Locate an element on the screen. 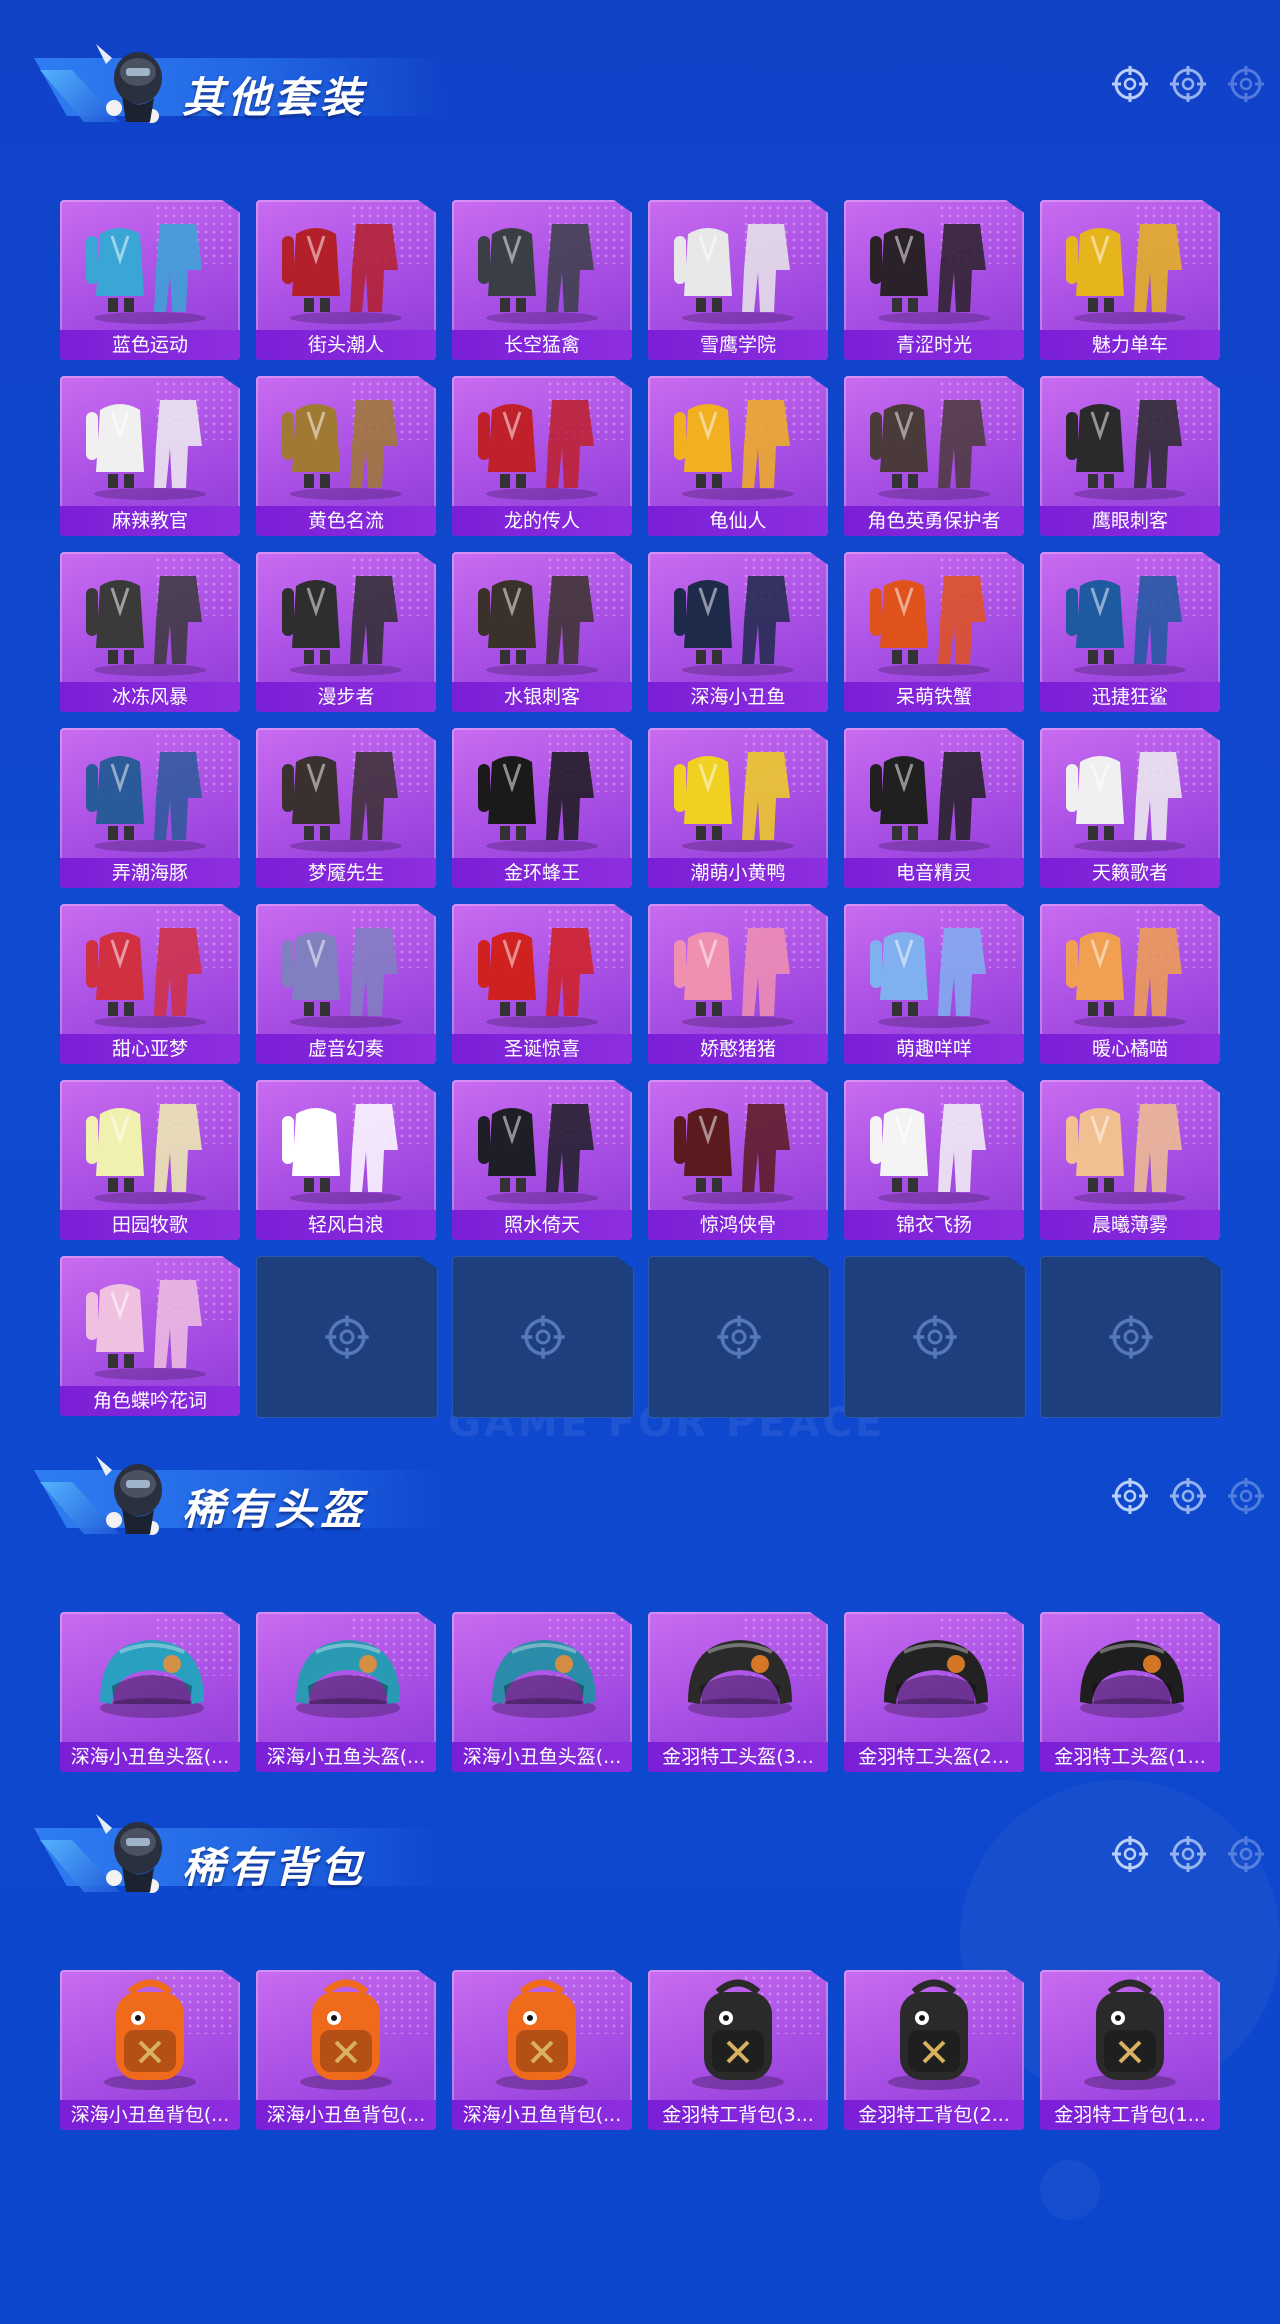  item-label: 长空猛禽 is located at coordinates (542, 345).